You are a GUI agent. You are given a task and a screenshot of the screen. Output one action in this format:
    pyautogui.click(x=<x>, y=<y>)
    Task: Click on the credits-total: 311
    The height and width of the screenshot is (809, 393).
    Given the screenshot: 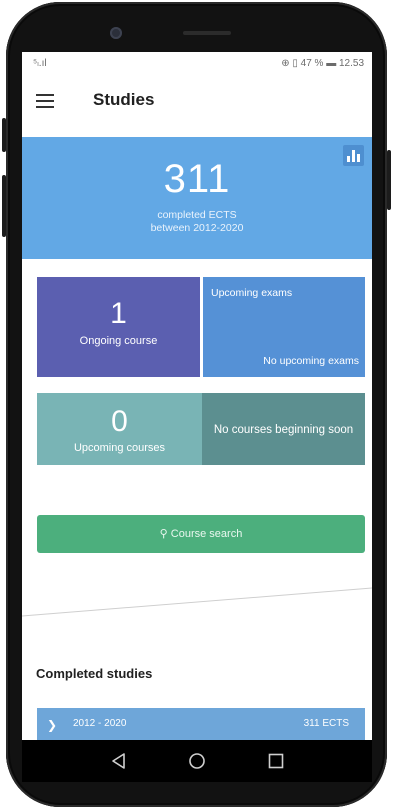 What is the action you would take?
    pyautogui.click(x=197, y=179)
    